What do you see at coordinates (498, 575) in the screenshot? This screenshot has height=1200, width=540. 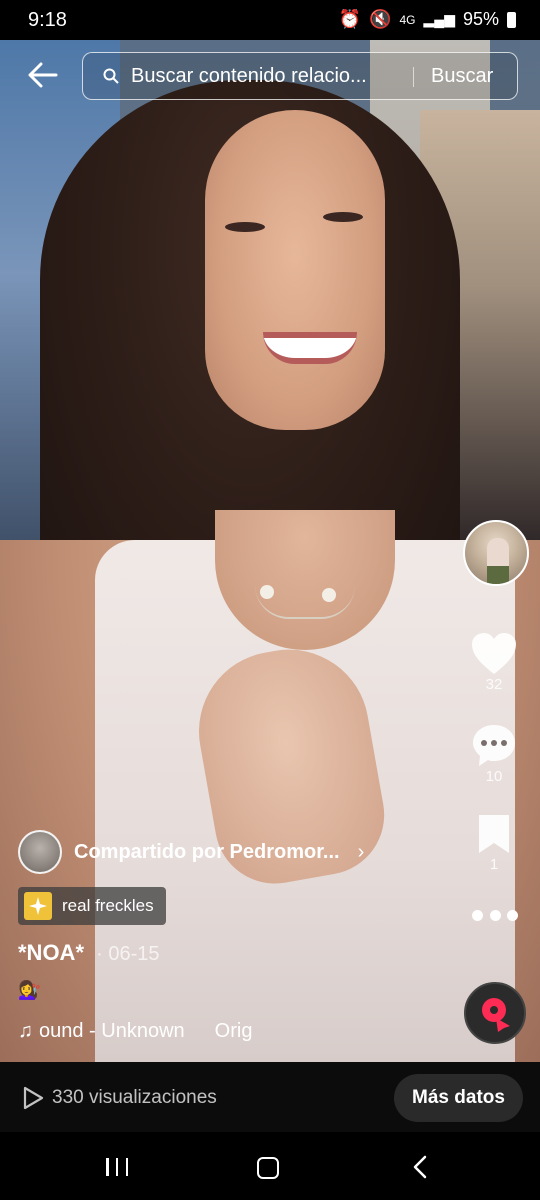 I see `avatar-figure-legs` at bounding box center [498, 575].